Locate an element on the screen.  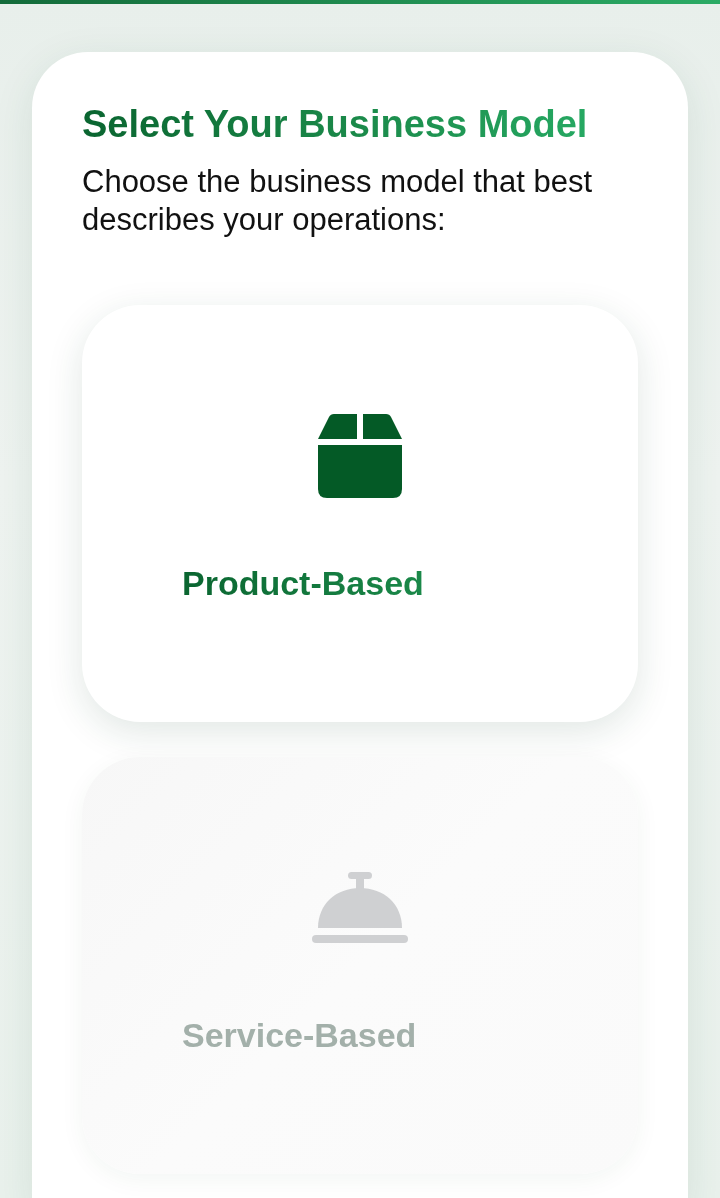
box-icon is located at coordinates (360, 455).